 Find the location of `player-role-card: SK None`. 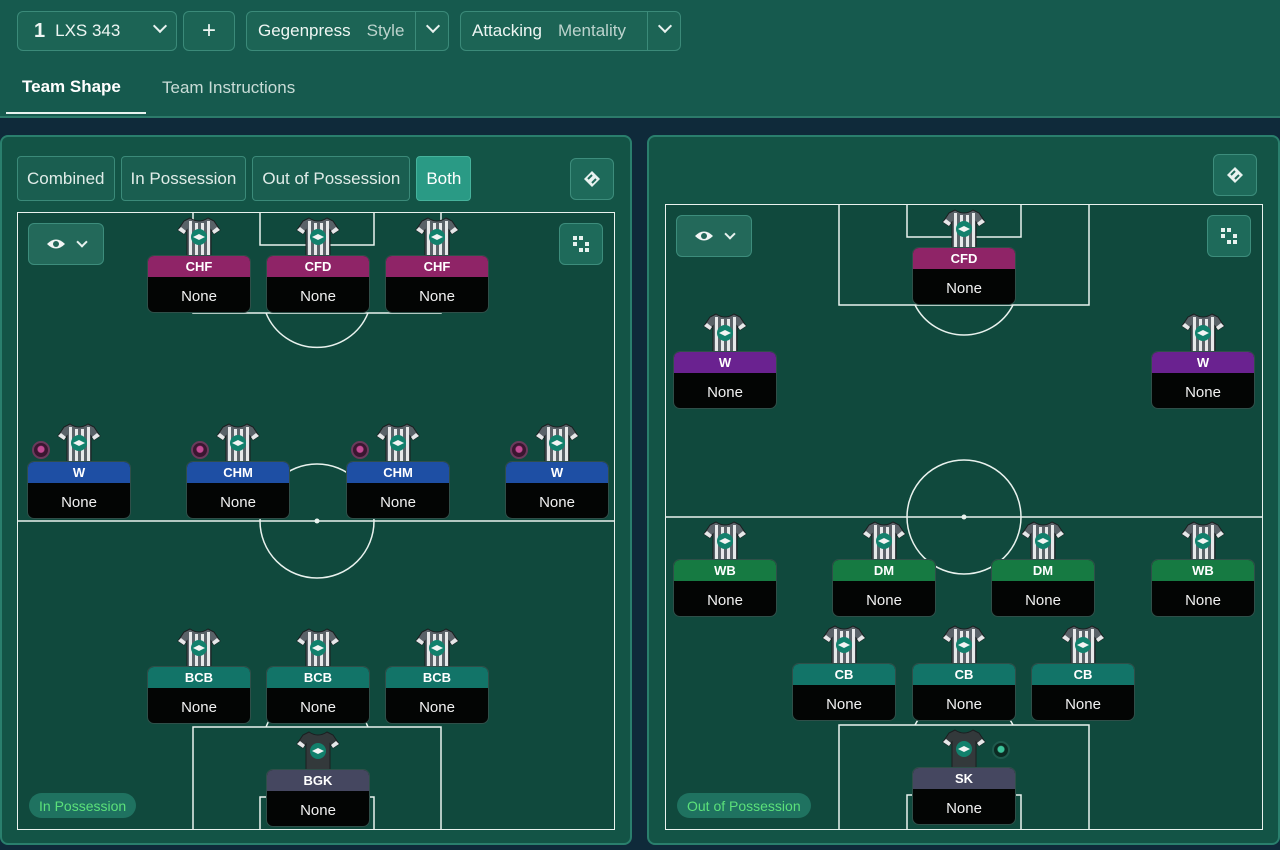

player-role-card: SK None is located at coordinates (964, 796).